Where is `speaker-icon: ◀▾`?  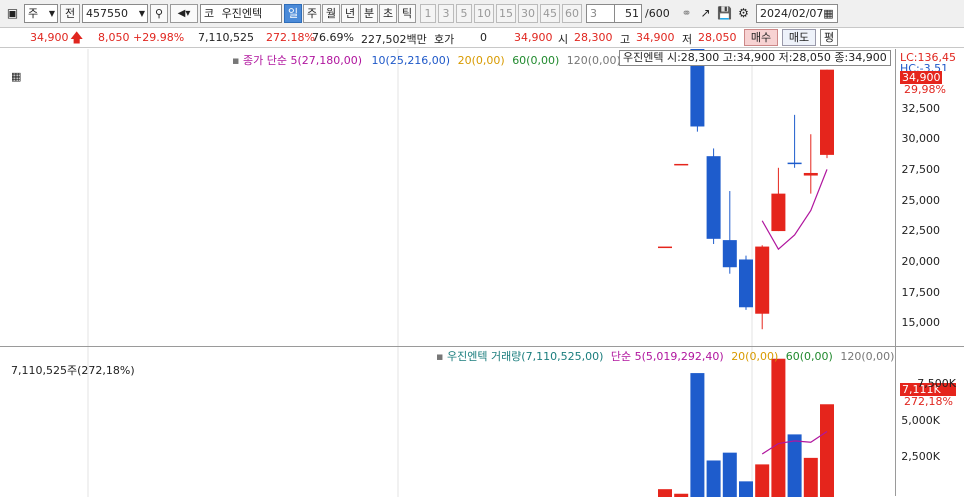
speaker-icon: ◀▾ is located at coordinates (184, 13).